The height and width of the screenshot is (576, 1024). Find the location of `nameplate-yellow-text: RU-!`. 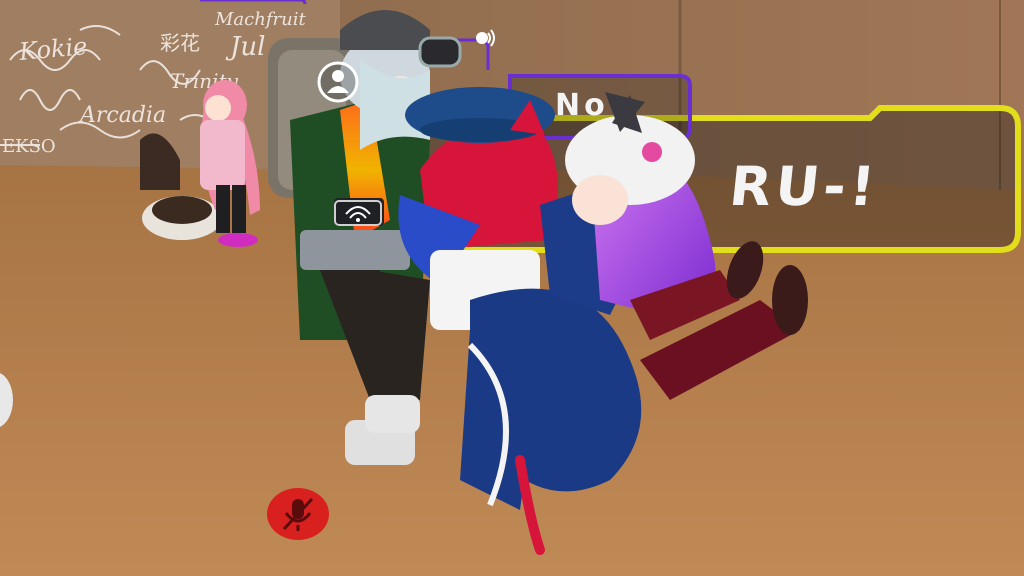

nameplate-yellow-text: RU-! is located at coordinates (804, 186).